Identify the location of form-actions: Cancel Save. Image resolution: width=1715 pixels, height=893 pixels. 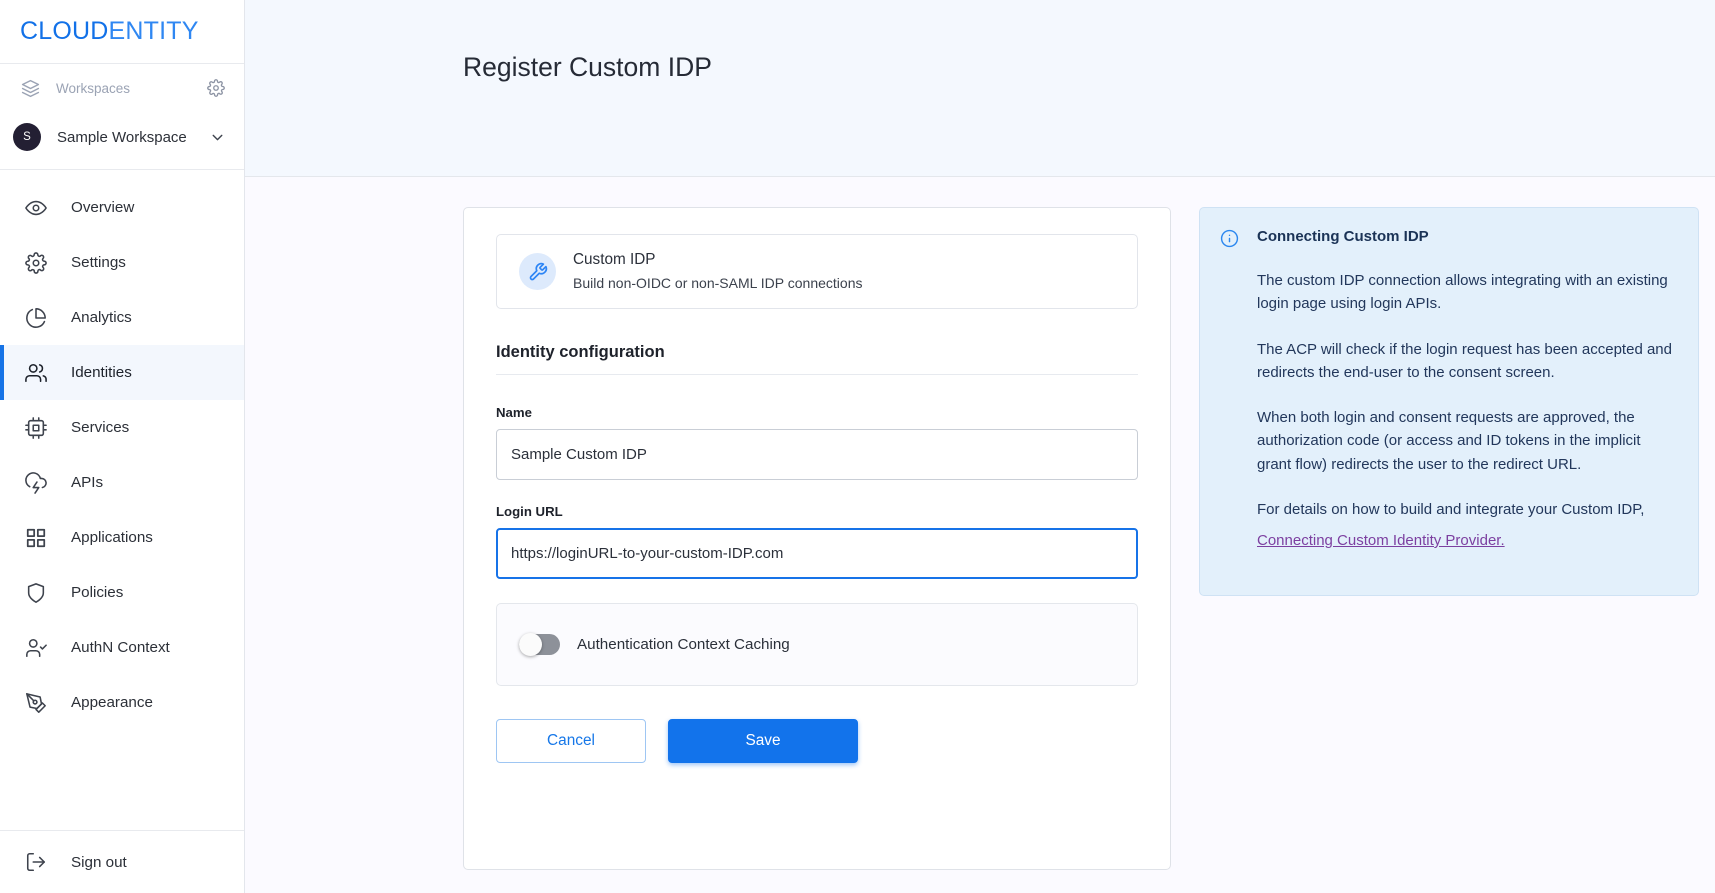
(817, 741).